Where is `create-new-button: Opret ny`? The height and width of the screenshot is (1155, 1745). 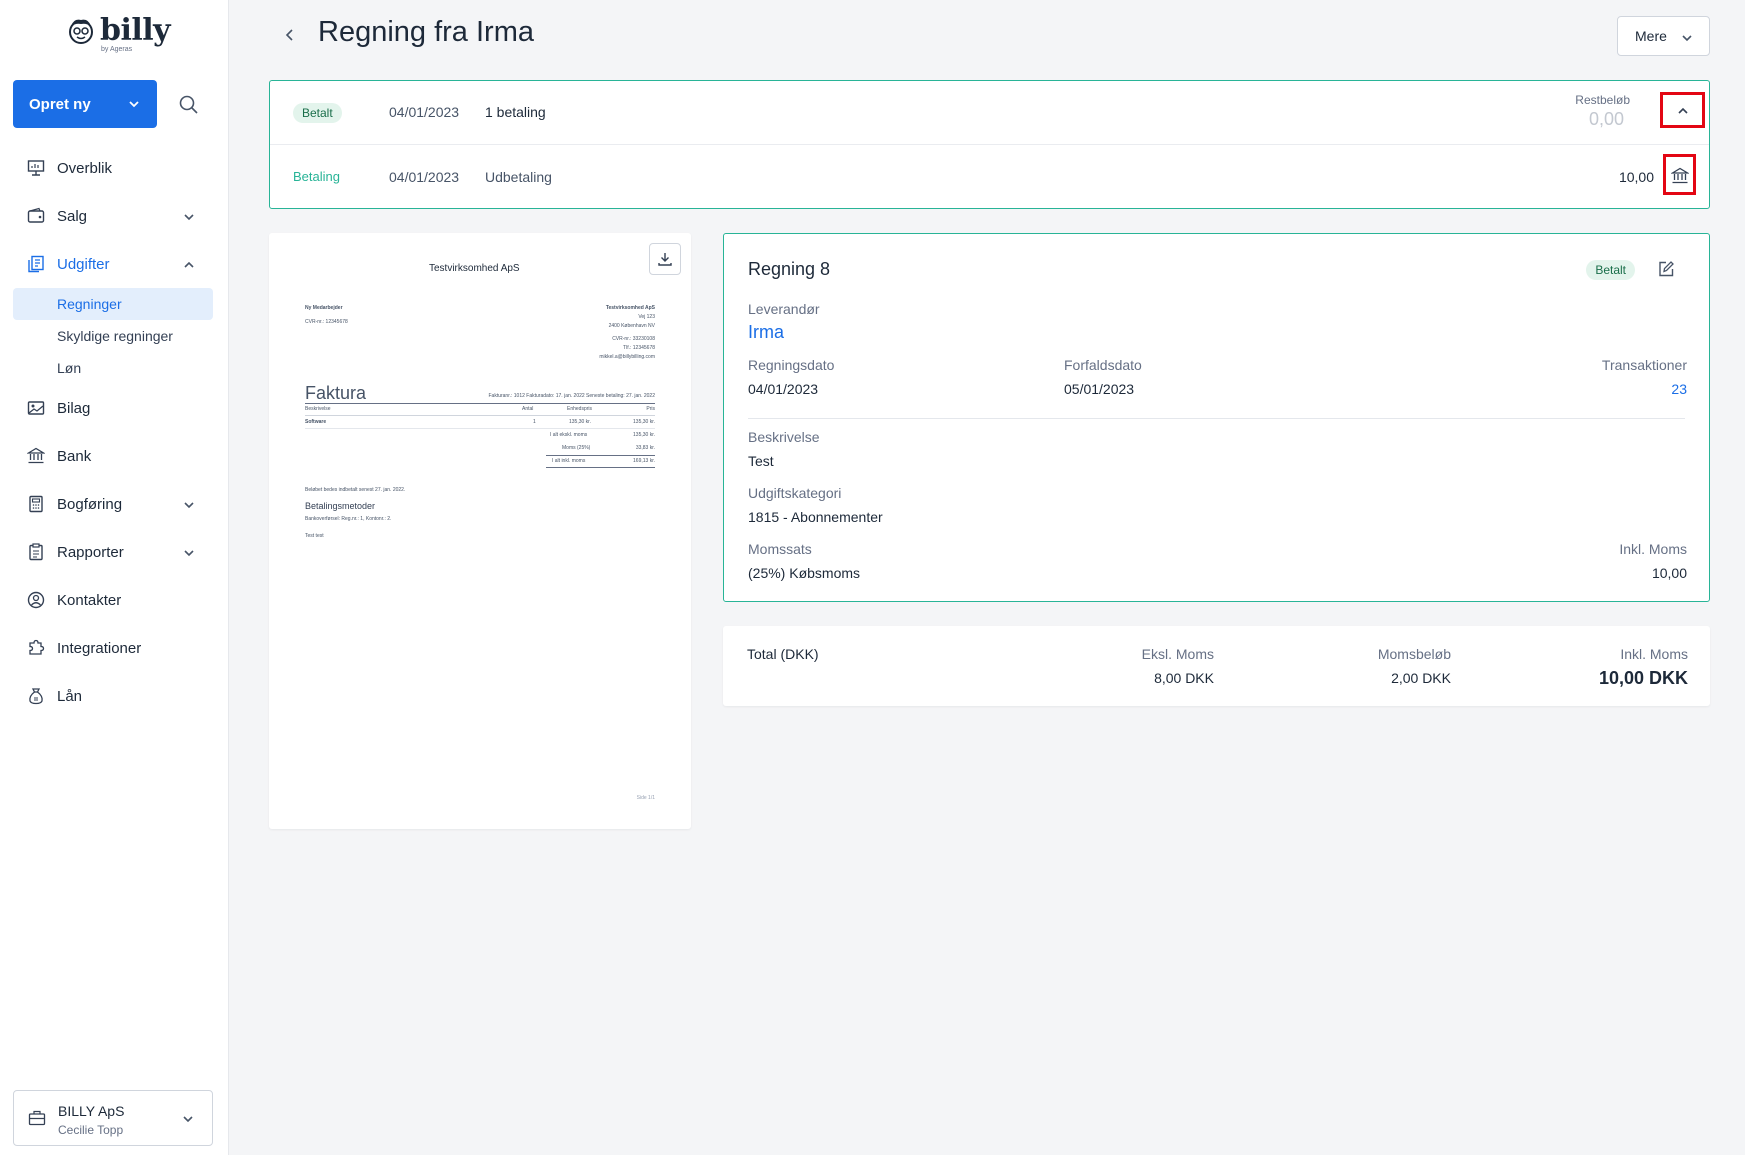
create-new-button: Opret ny is located at coordinates (85, 104).